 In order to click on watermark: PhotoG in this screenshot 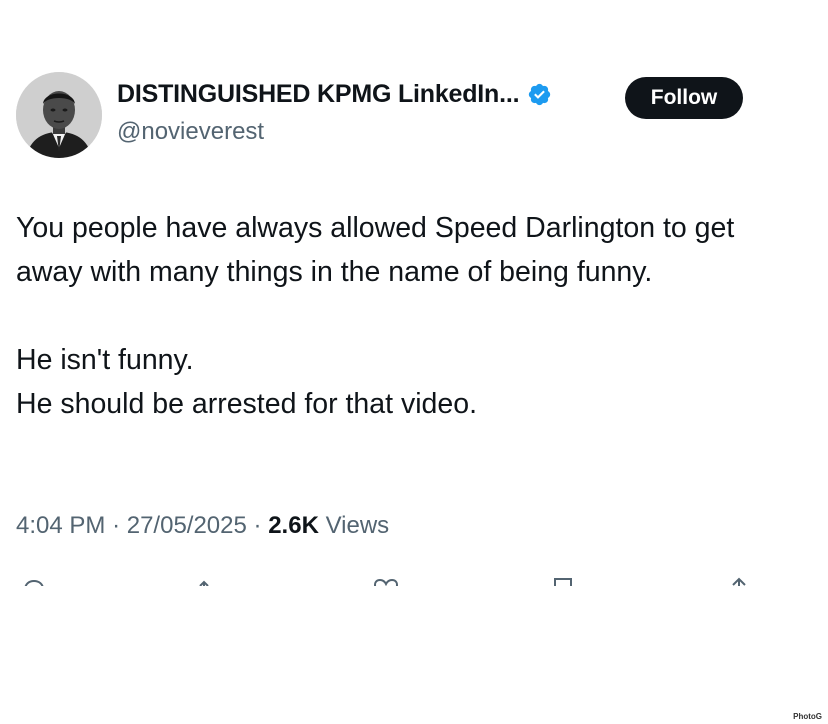, I will do `click(807, 716)`.